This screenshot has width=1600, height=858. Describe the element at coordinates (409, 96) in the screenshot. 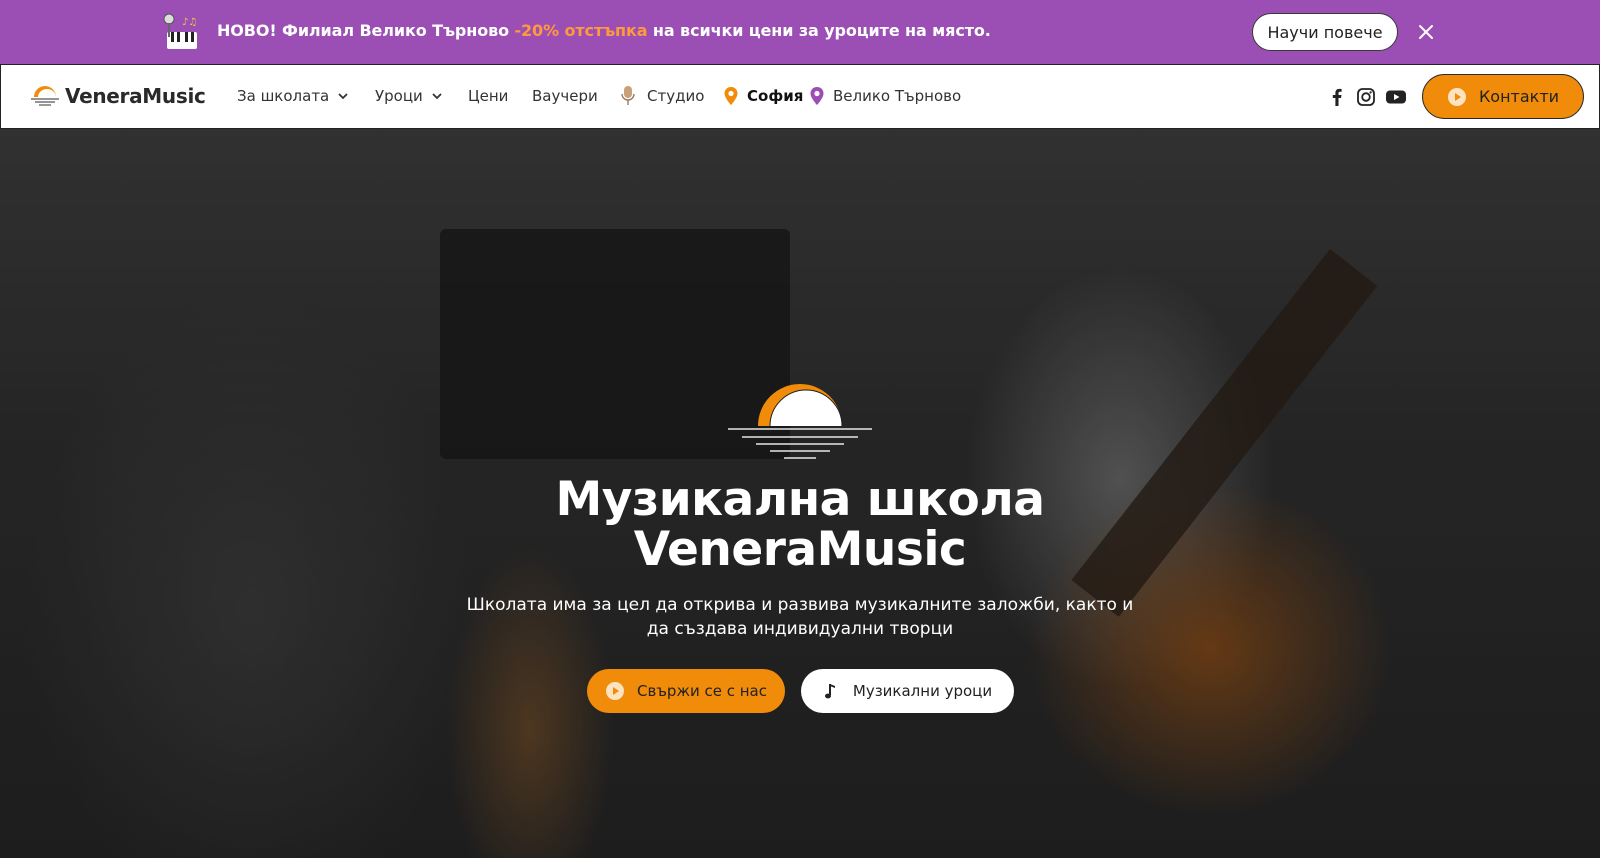

I see `nav-item-lessons: Уроци` at that location.